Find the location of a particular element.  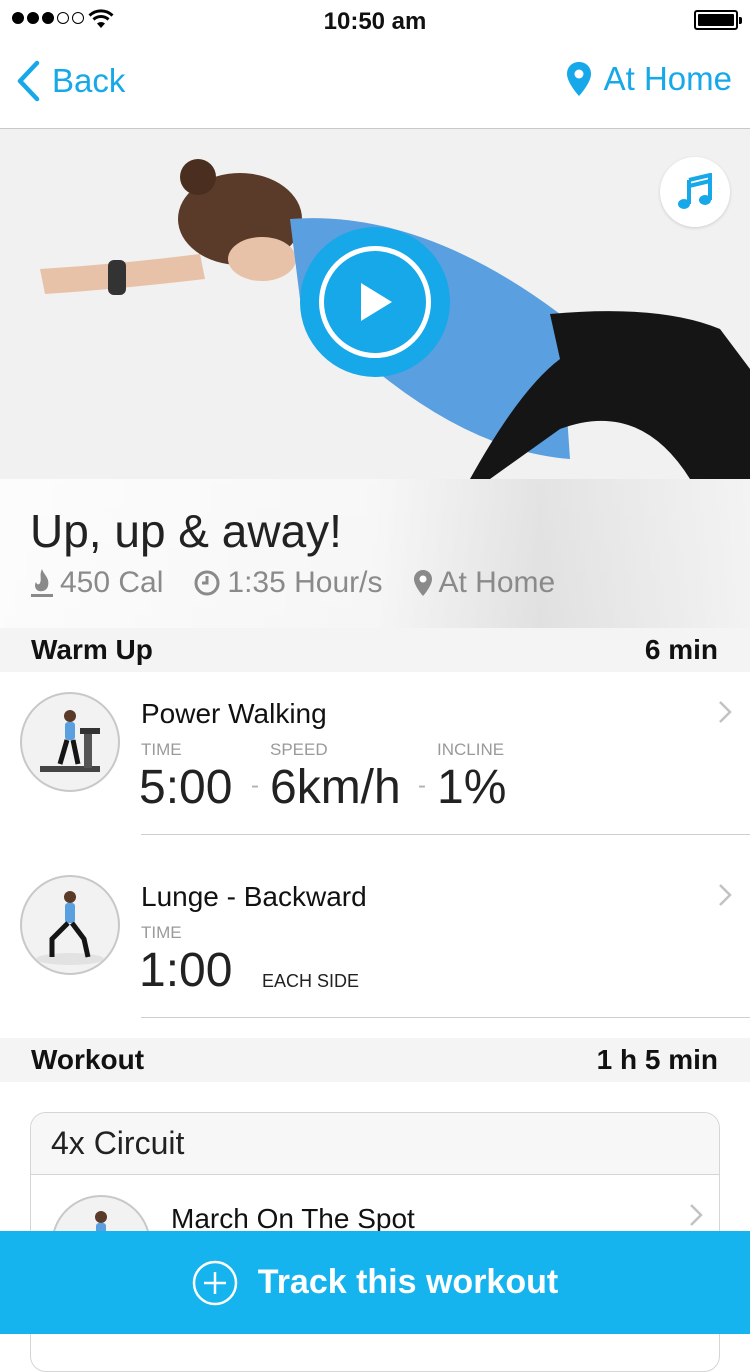

navigation-bar: Back At Home is located at coordinates (375, 84).